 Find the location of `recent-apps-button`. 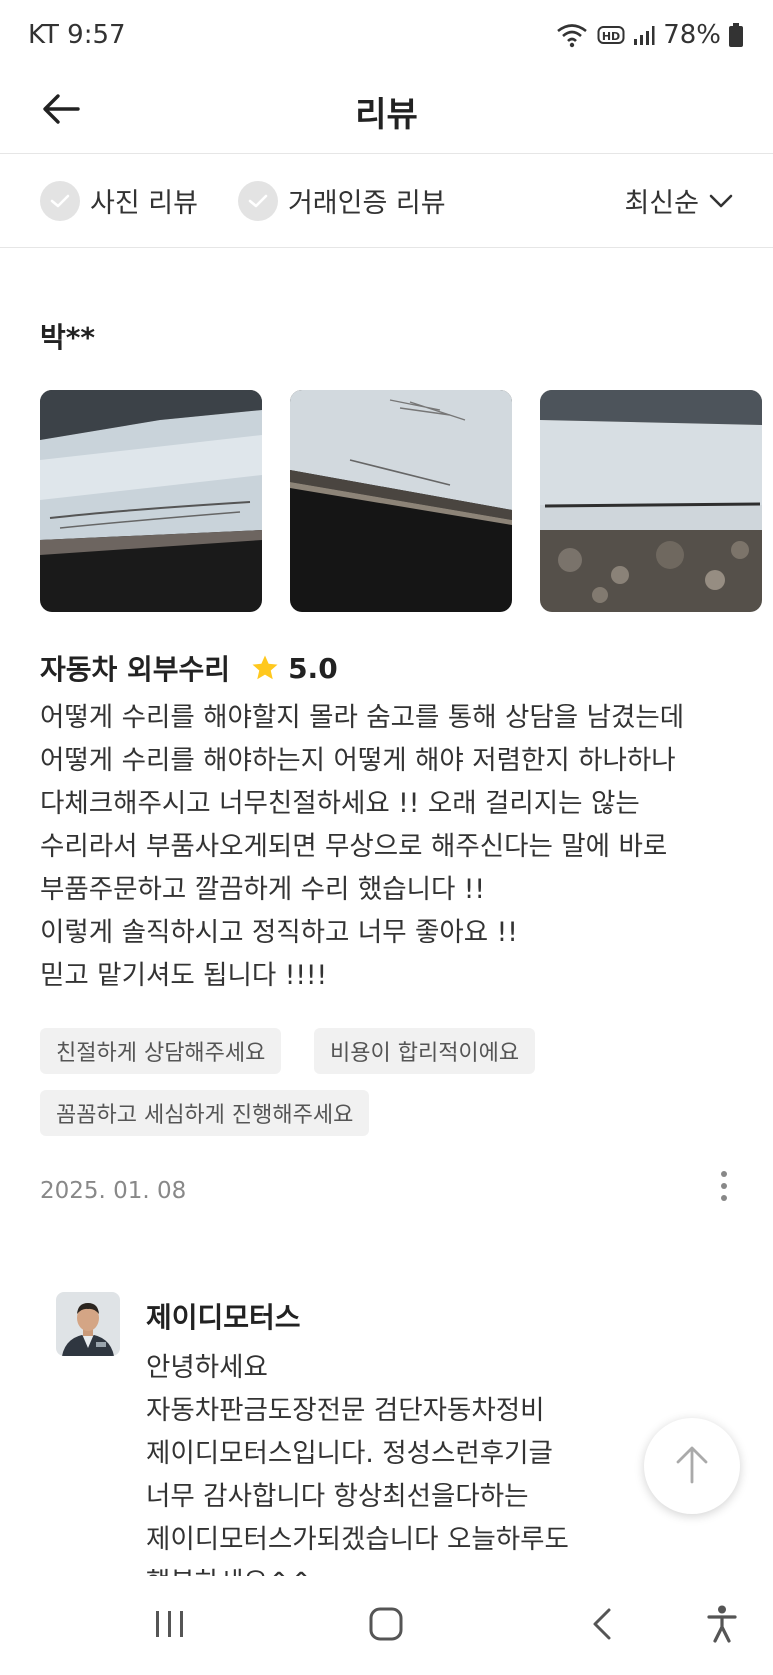

recent-apps-button is located at coordinates (170, 1626).